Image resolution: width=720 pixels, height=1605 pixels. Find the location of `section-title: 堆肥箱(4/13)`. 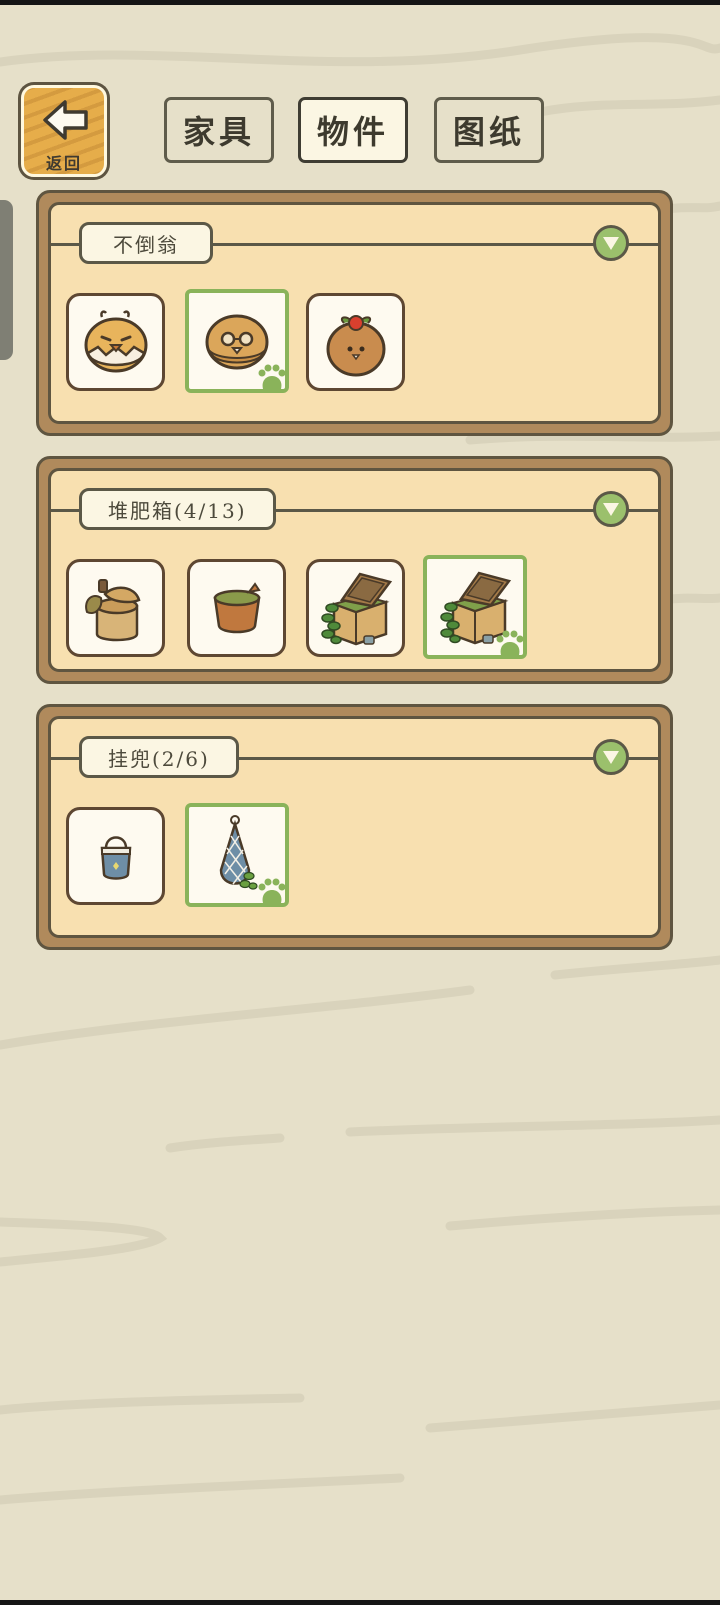

section-title: 堆肥箱(4/13) is located at coordinates (177, 509).